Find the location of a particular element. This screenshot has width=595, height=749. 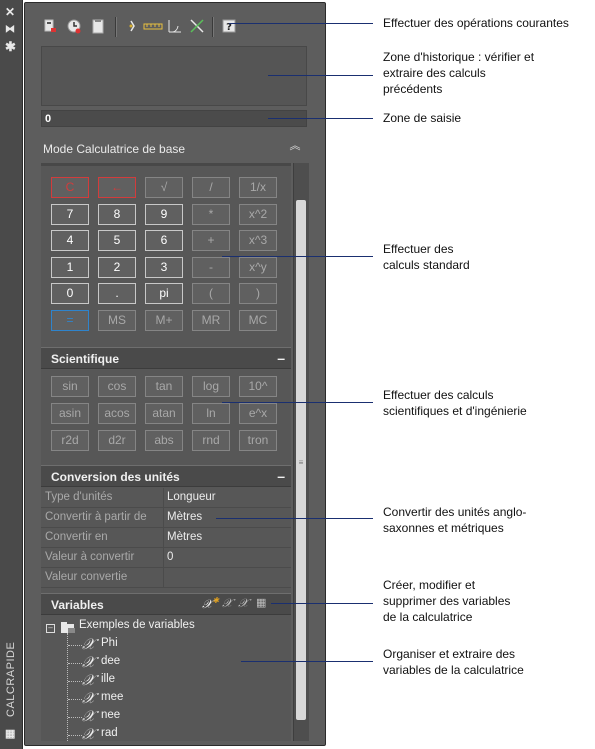

variable-item: dee is located at coordinates (110, 661).